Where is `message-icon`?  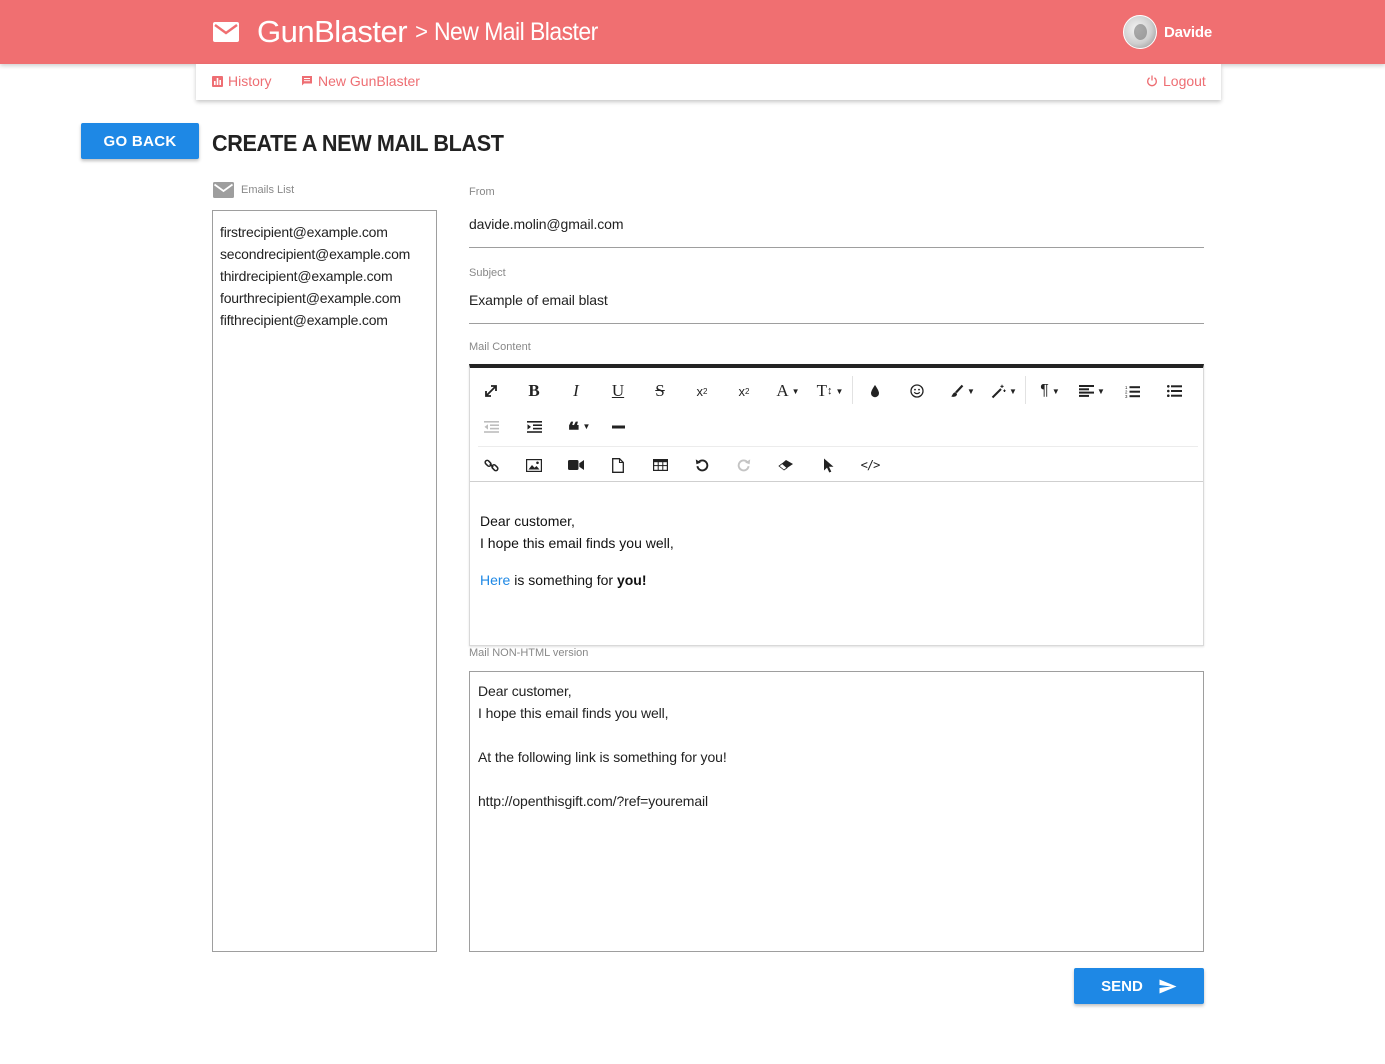 message-icon is located at coordinates (307, 81).